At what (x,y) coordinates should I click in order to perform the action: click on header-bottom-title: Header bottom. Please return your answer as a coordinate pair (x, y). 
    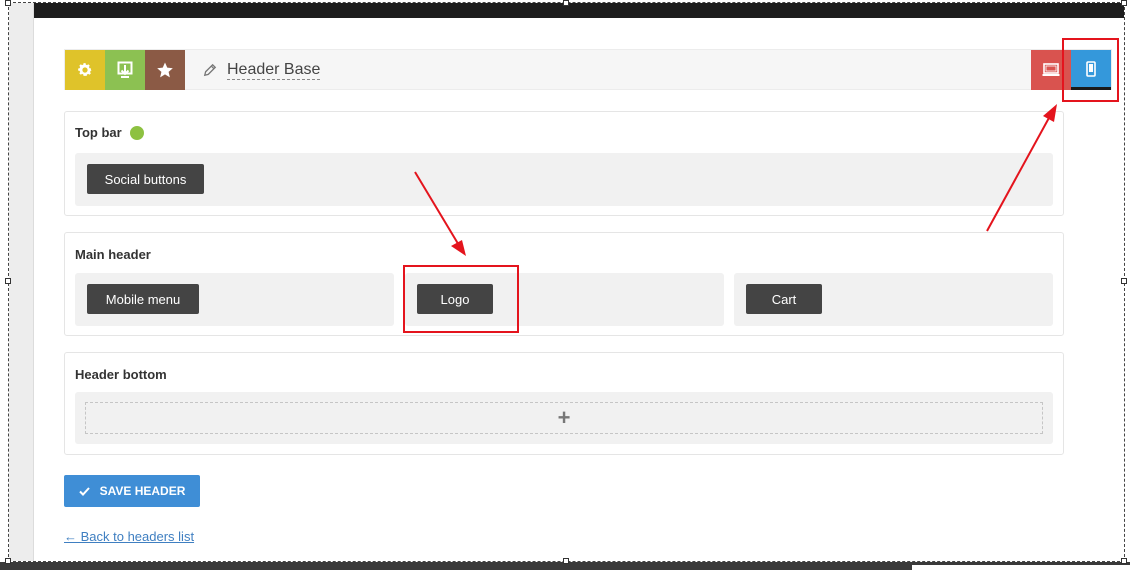
    Looking at the image, I should click on (121, 374).